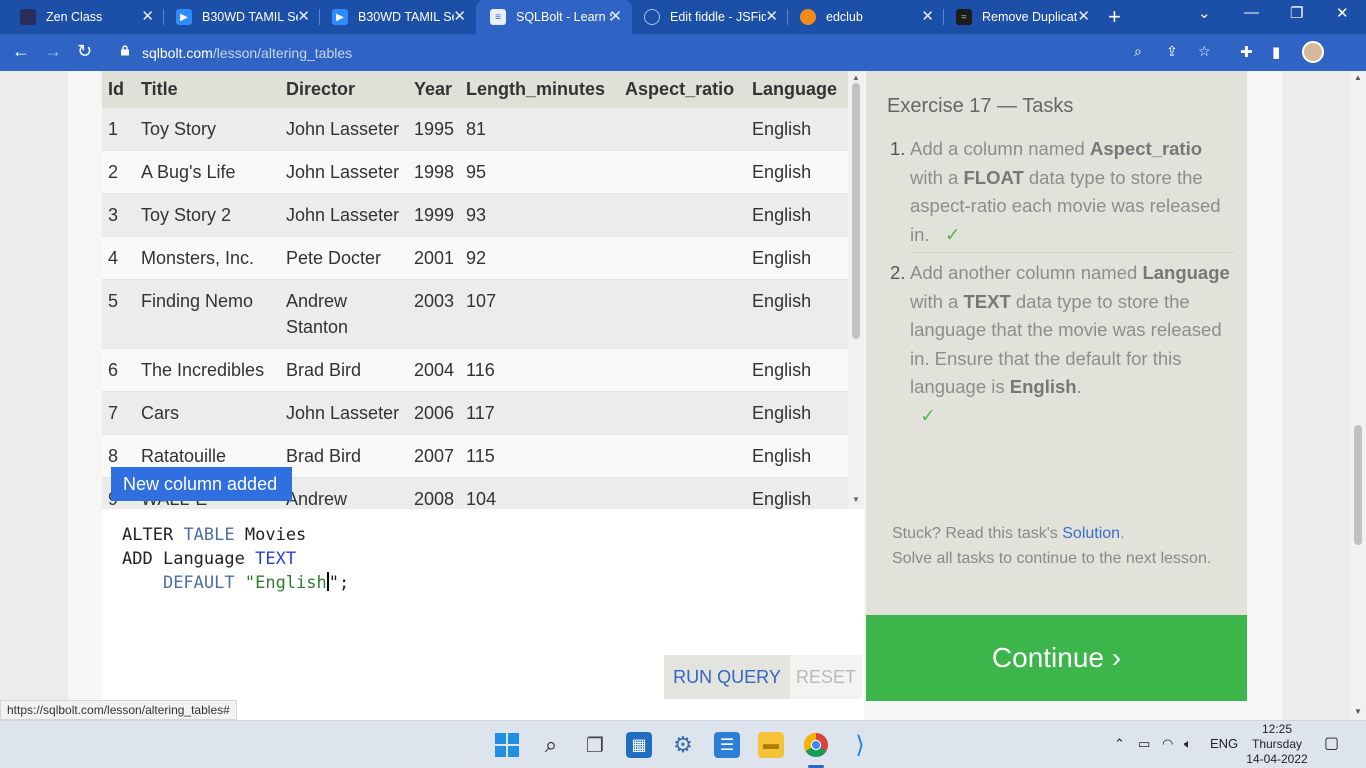 The image size is (1366, 768). What do you see at coordinates (21, 51) in the screenshot?
I see `back-icon: ←` at bounding box center [21, 51].